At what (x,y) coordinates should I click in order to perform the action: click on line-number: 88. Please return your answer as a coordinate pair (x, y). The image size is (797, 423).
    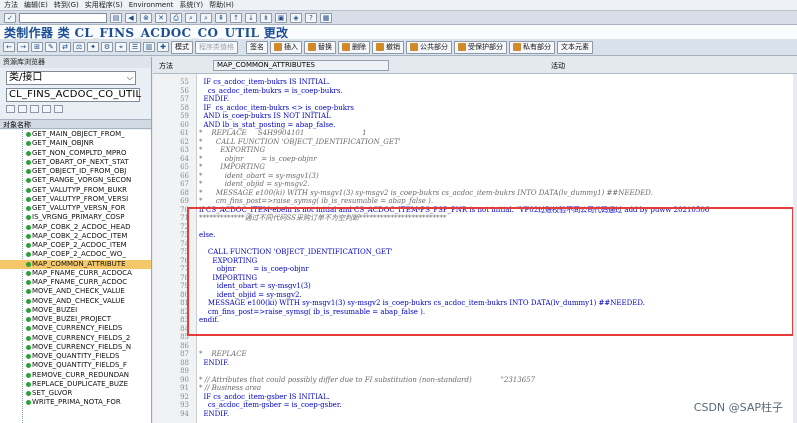
    Looking at the image, I should click on (184, 362).